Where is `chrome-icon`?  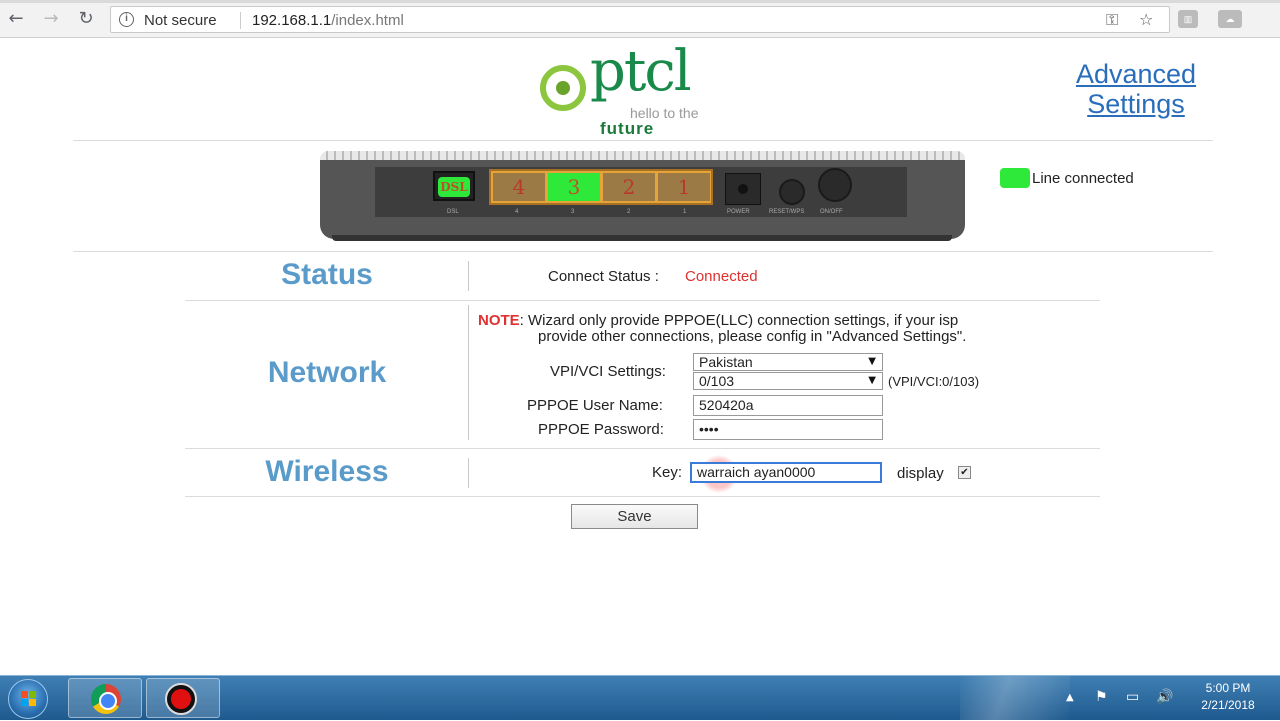
chrome-icon is located at coordinates (106, 699).